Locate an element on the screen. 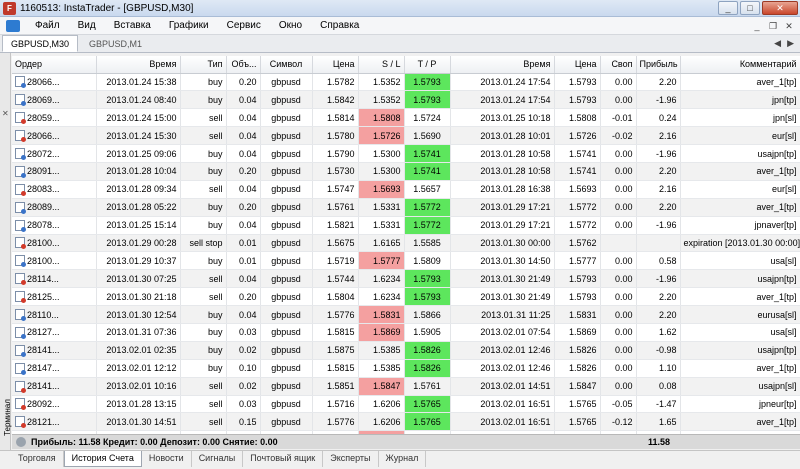 The image size is (800, 469). cell-sl: 1.5847 is located at coordinates (381, 386).